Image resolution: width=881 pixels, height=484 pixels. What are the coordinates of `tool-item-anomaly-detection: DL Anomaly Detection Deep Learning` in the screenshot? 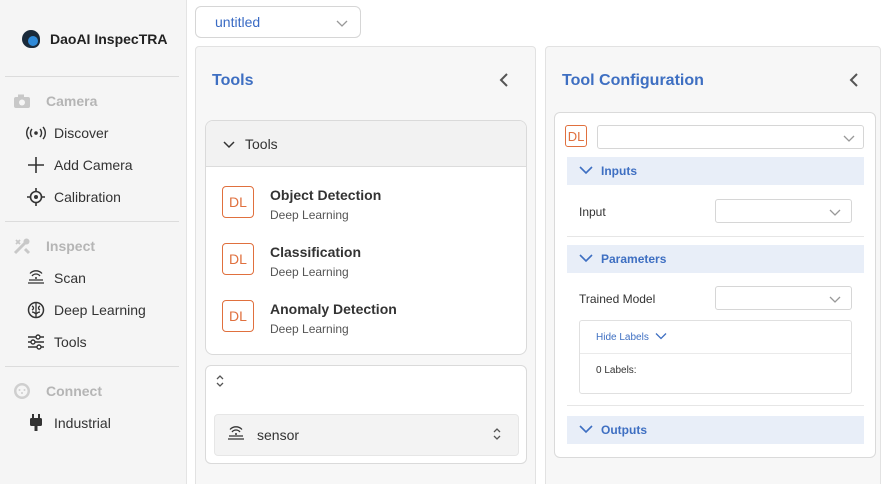 It's located at (309, 318).